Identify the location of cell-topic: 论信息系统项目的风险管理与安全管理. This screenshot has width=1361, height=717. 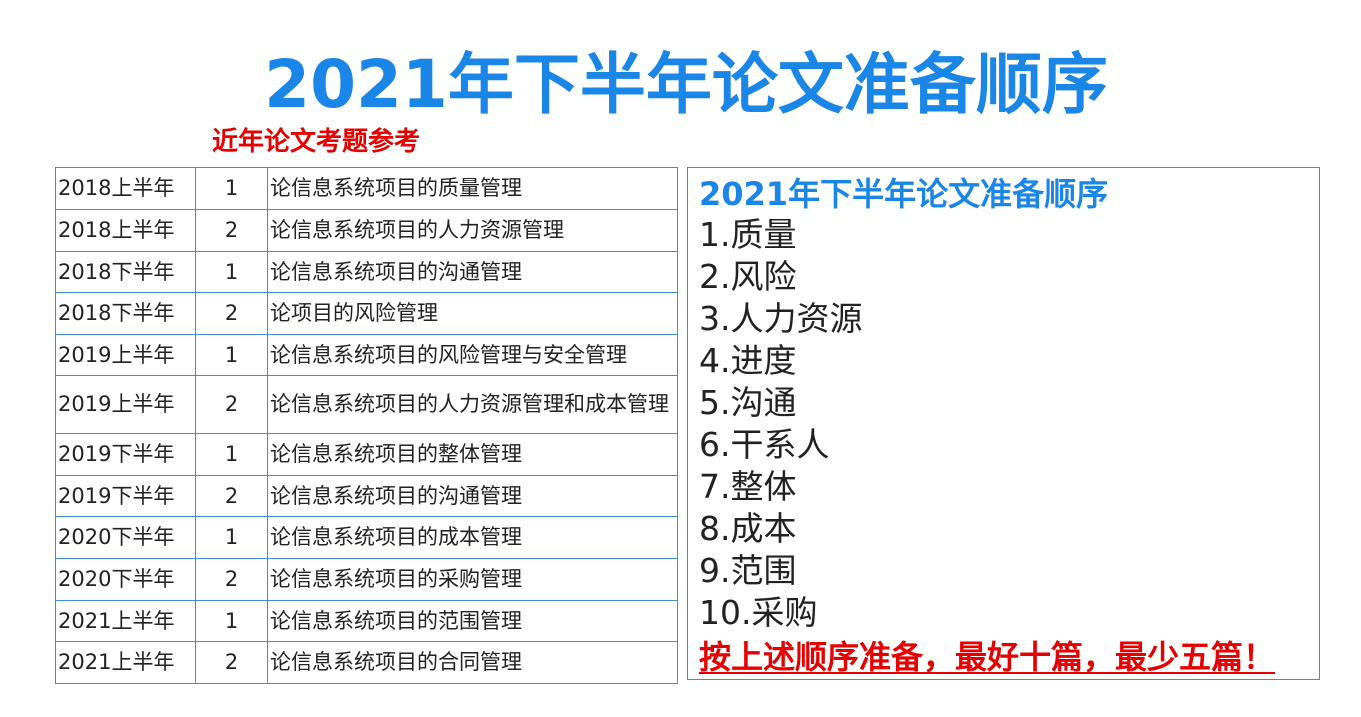
(472, 355).